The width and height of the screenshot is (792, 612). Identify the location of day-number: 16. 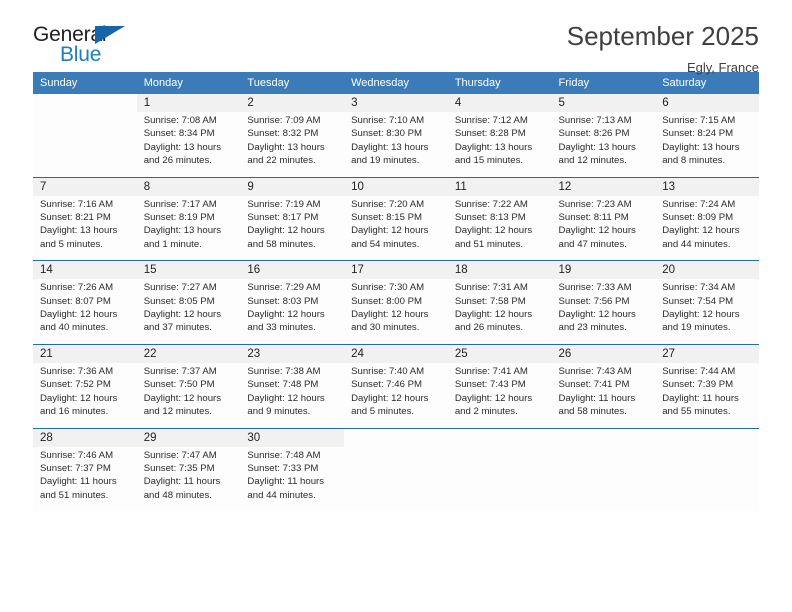
(292, 270).